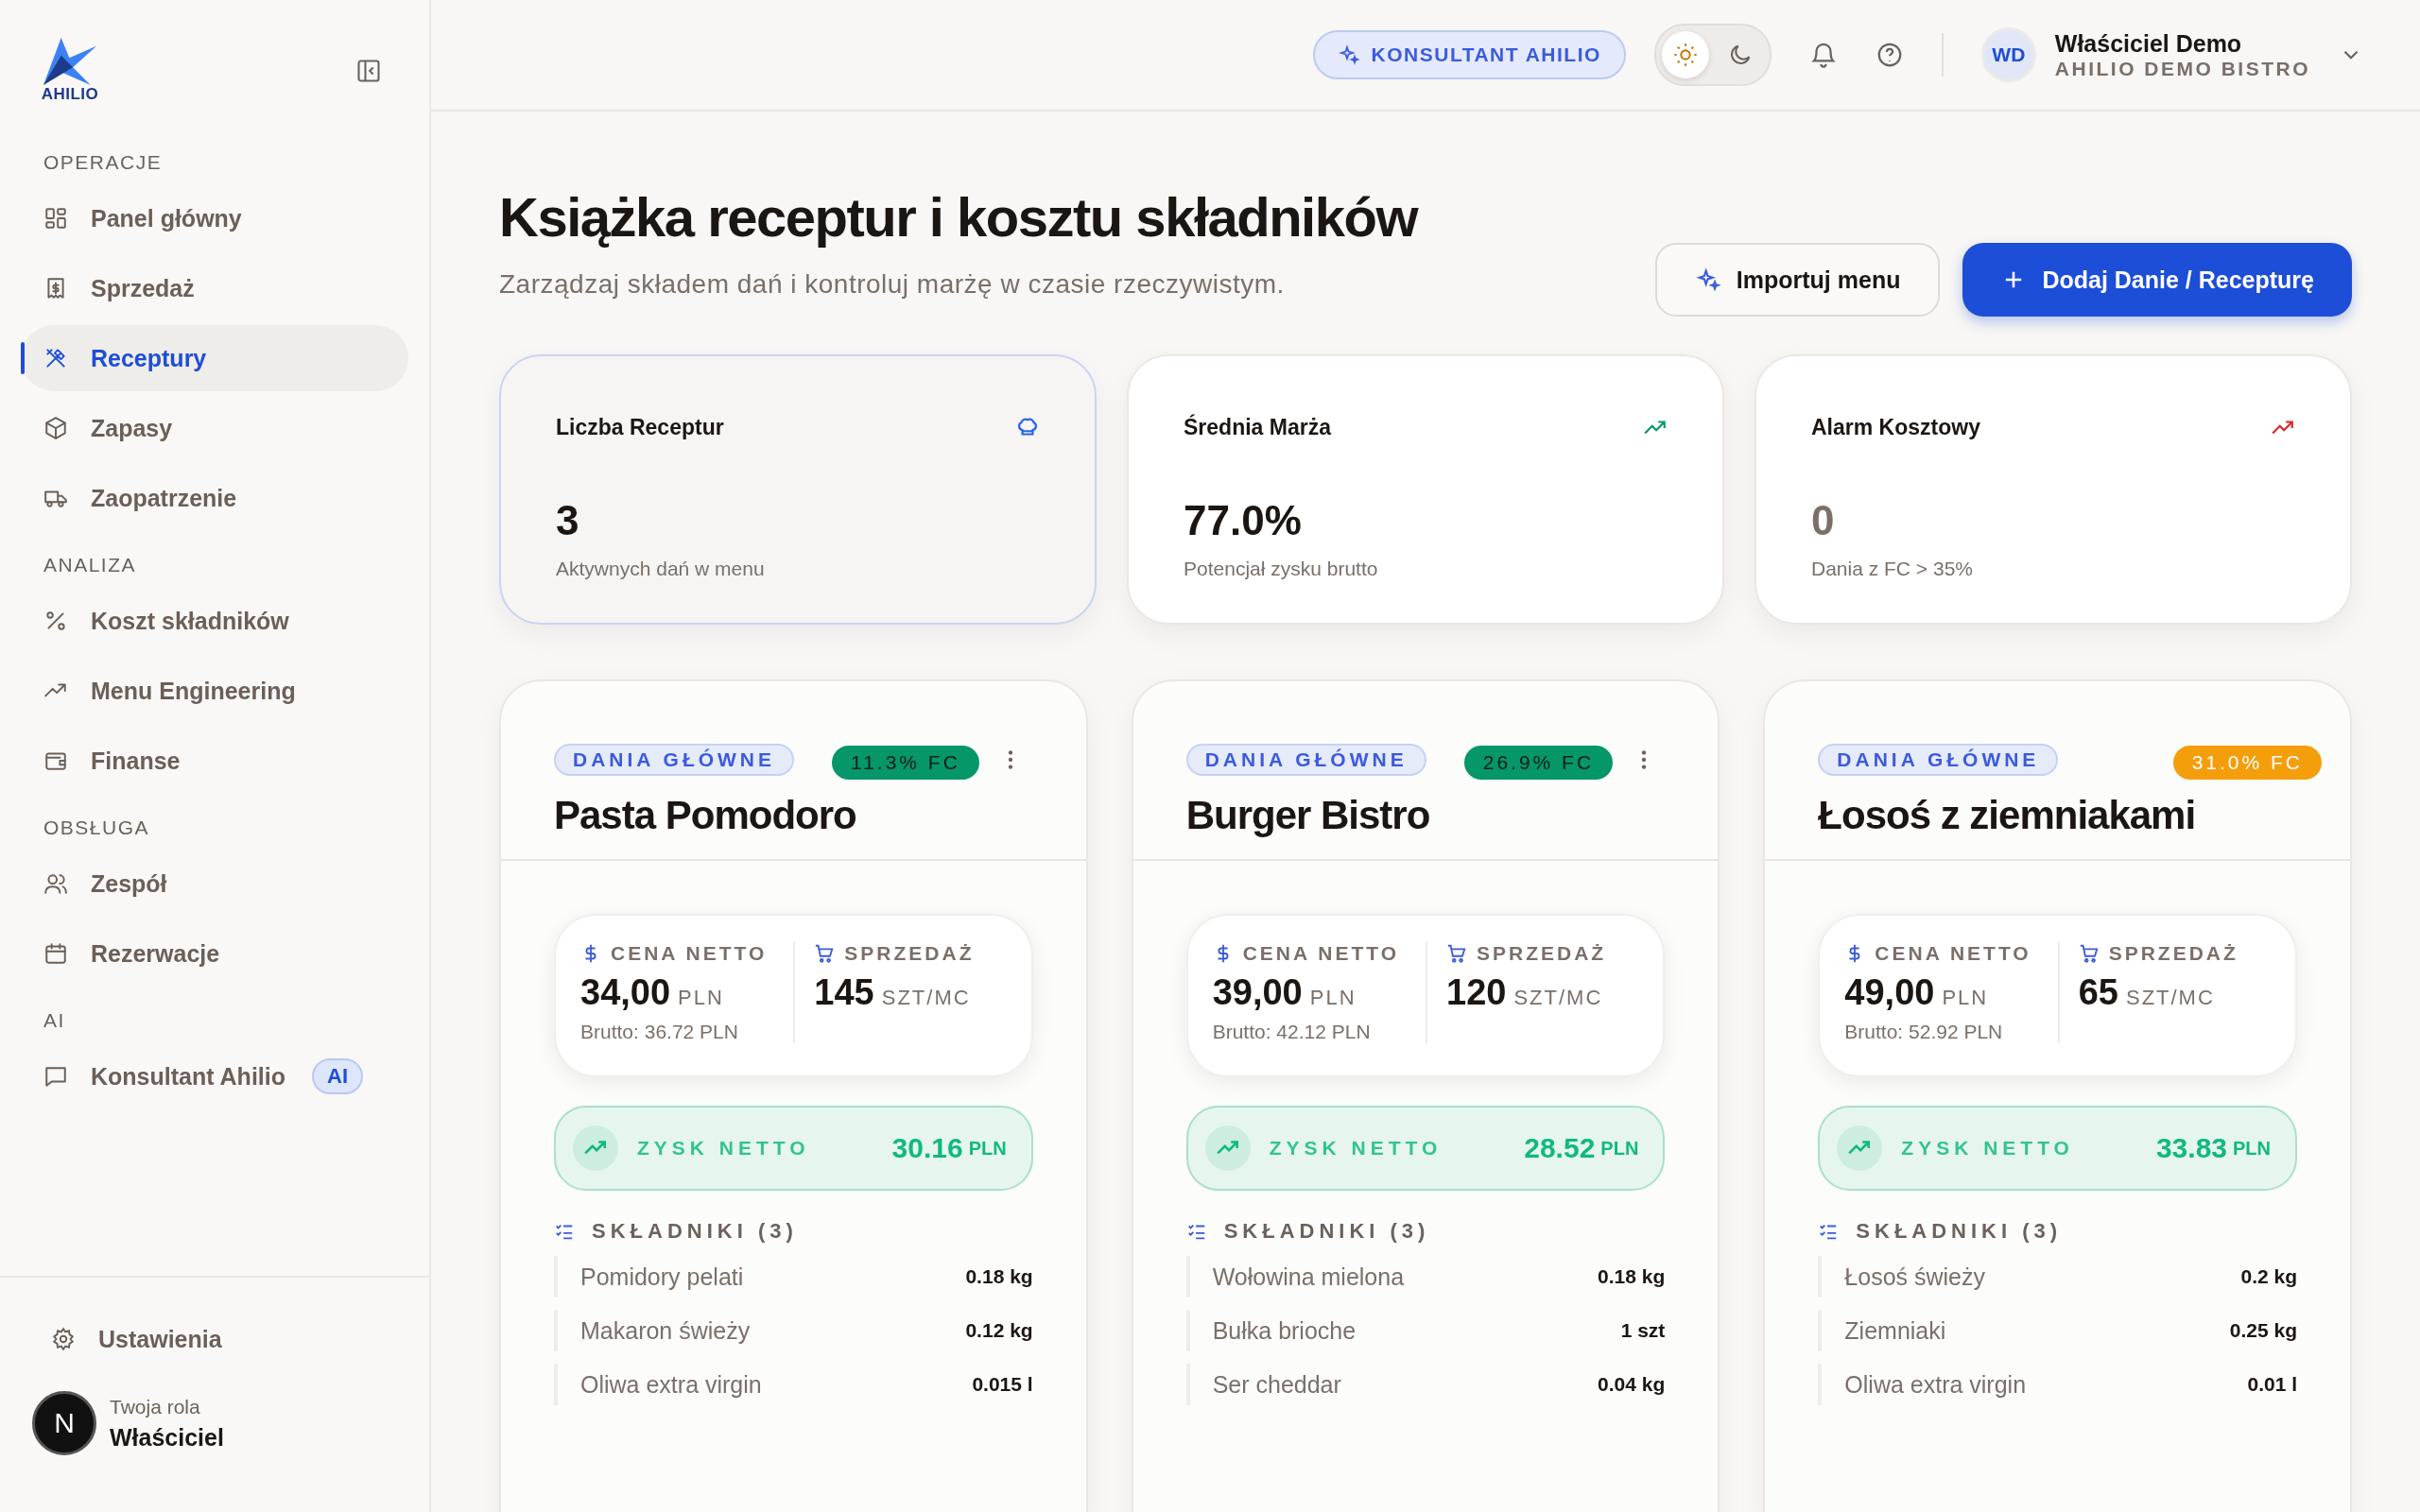 The height and width of the screenshot is (1512, 2420). I want to click on food-cost-badge: 31.0% FC, so click(2247, 763).